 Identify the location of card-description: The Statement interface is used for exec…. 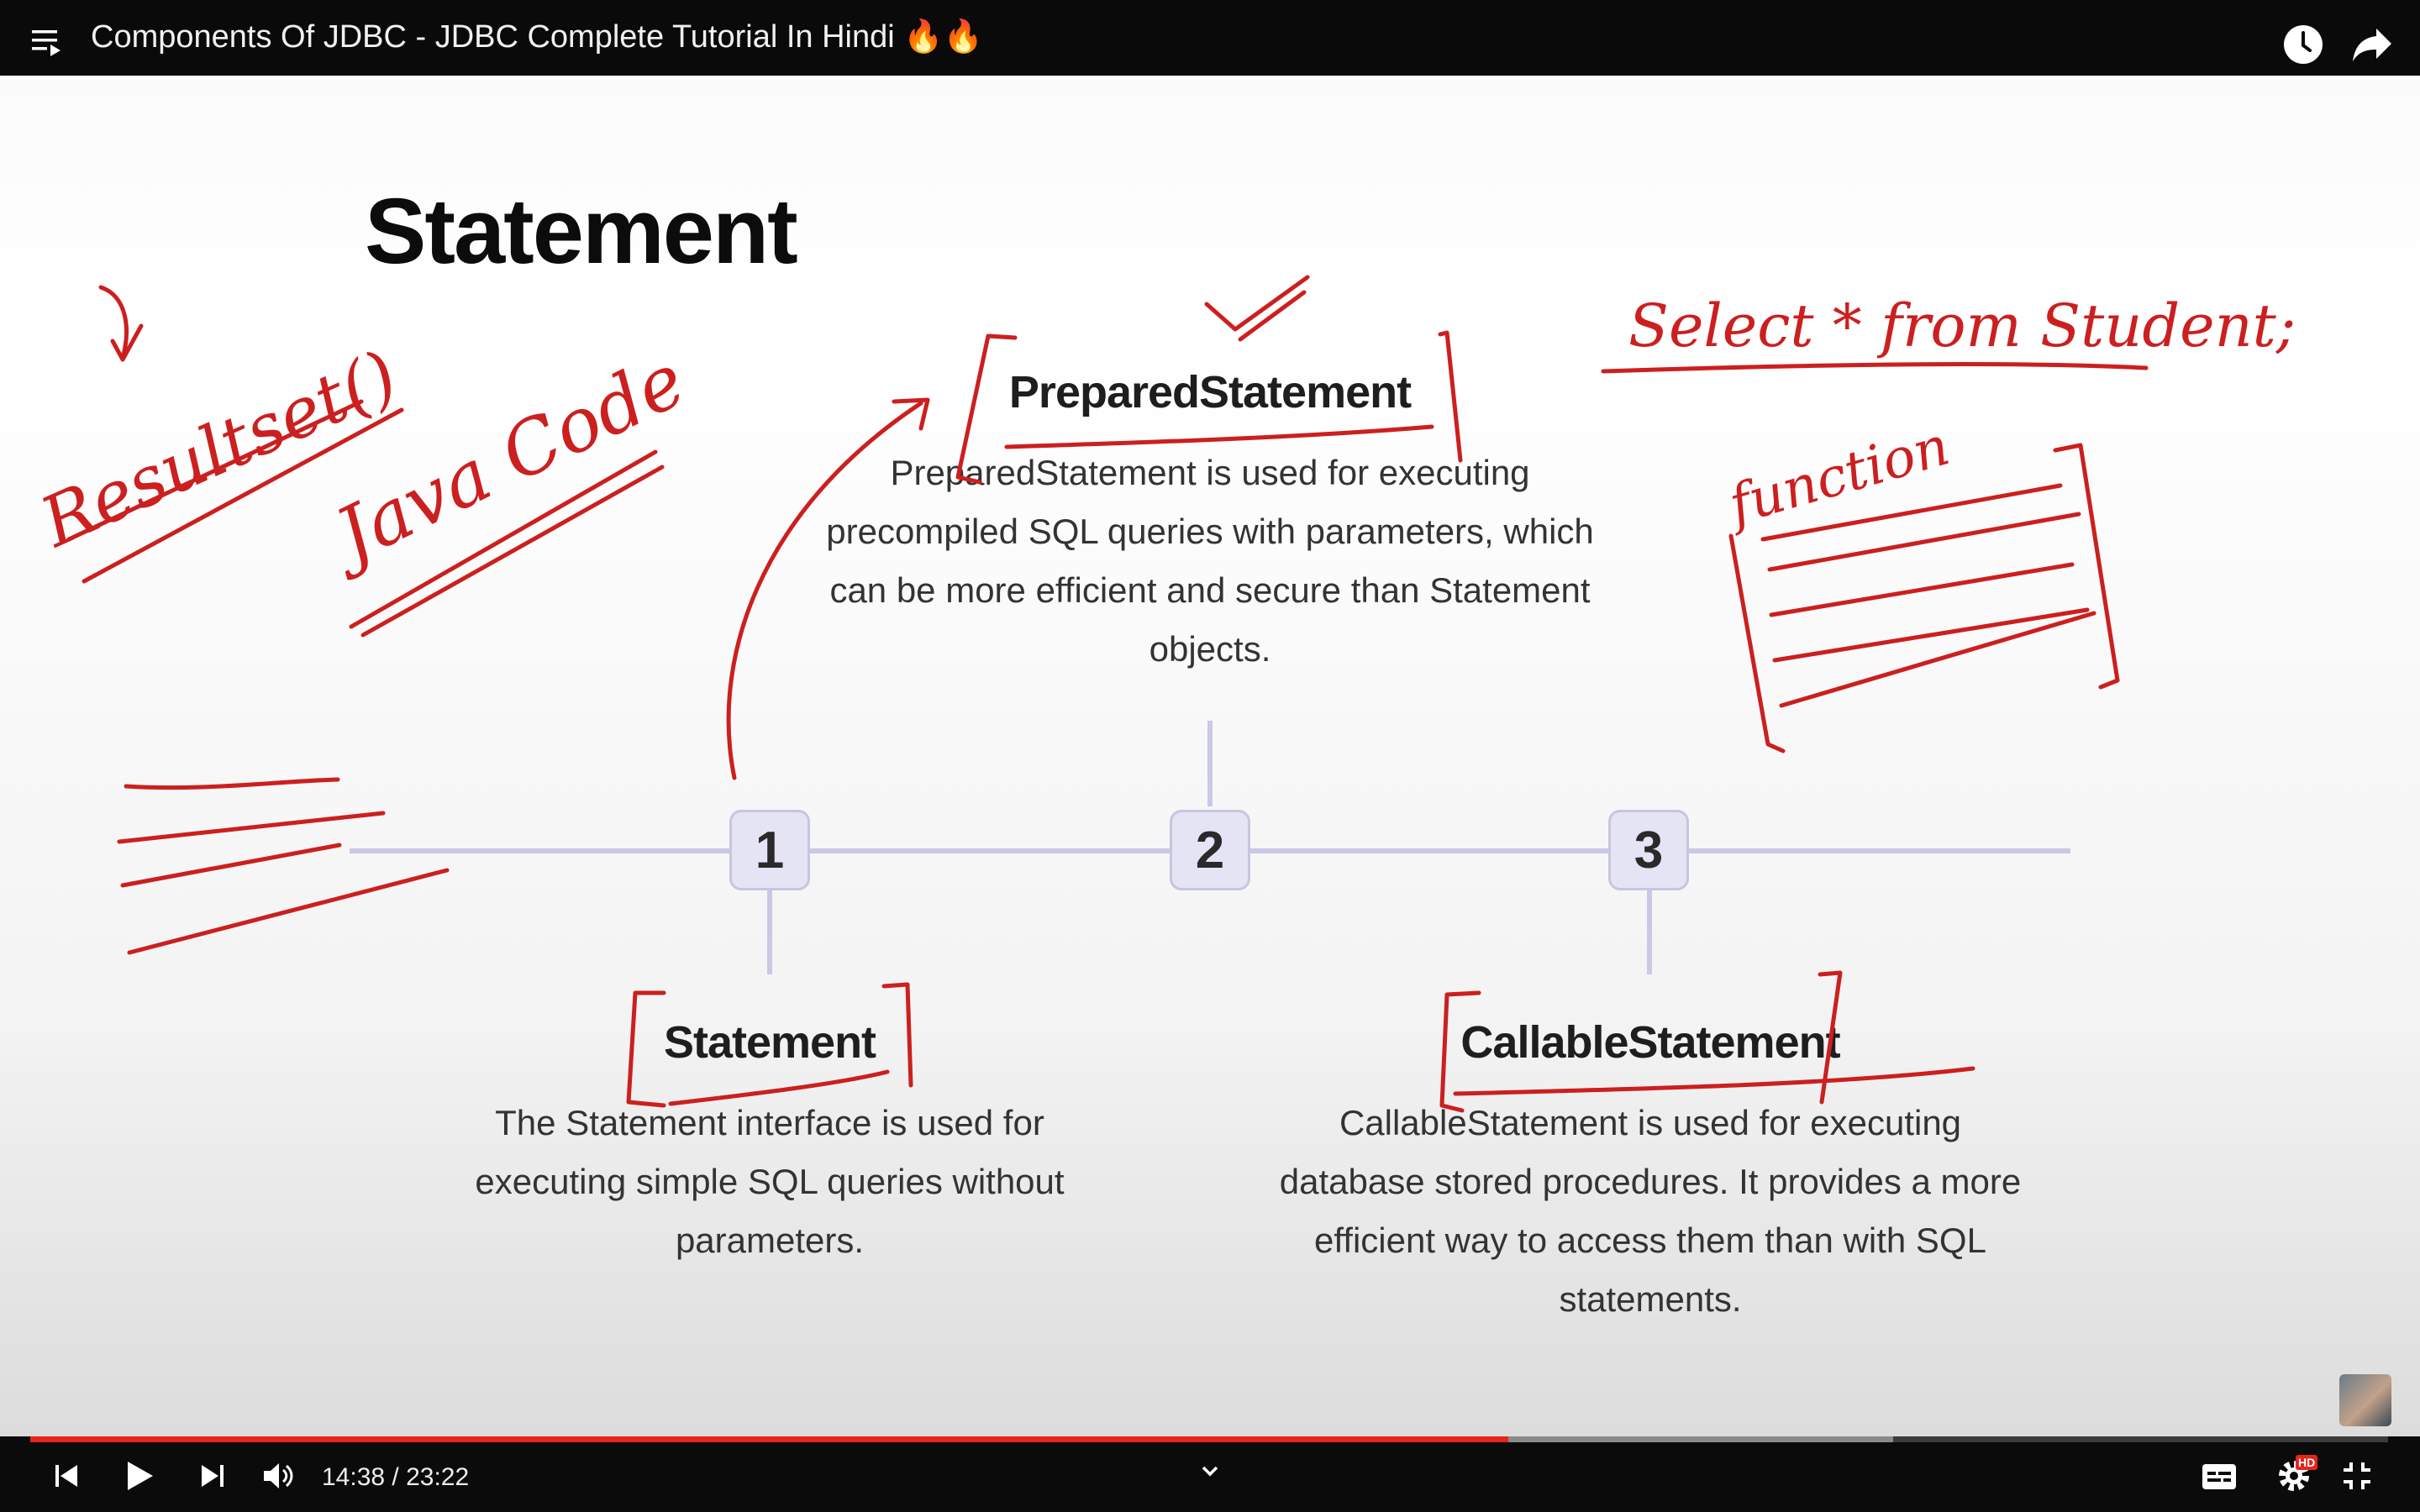
(770, 1181).